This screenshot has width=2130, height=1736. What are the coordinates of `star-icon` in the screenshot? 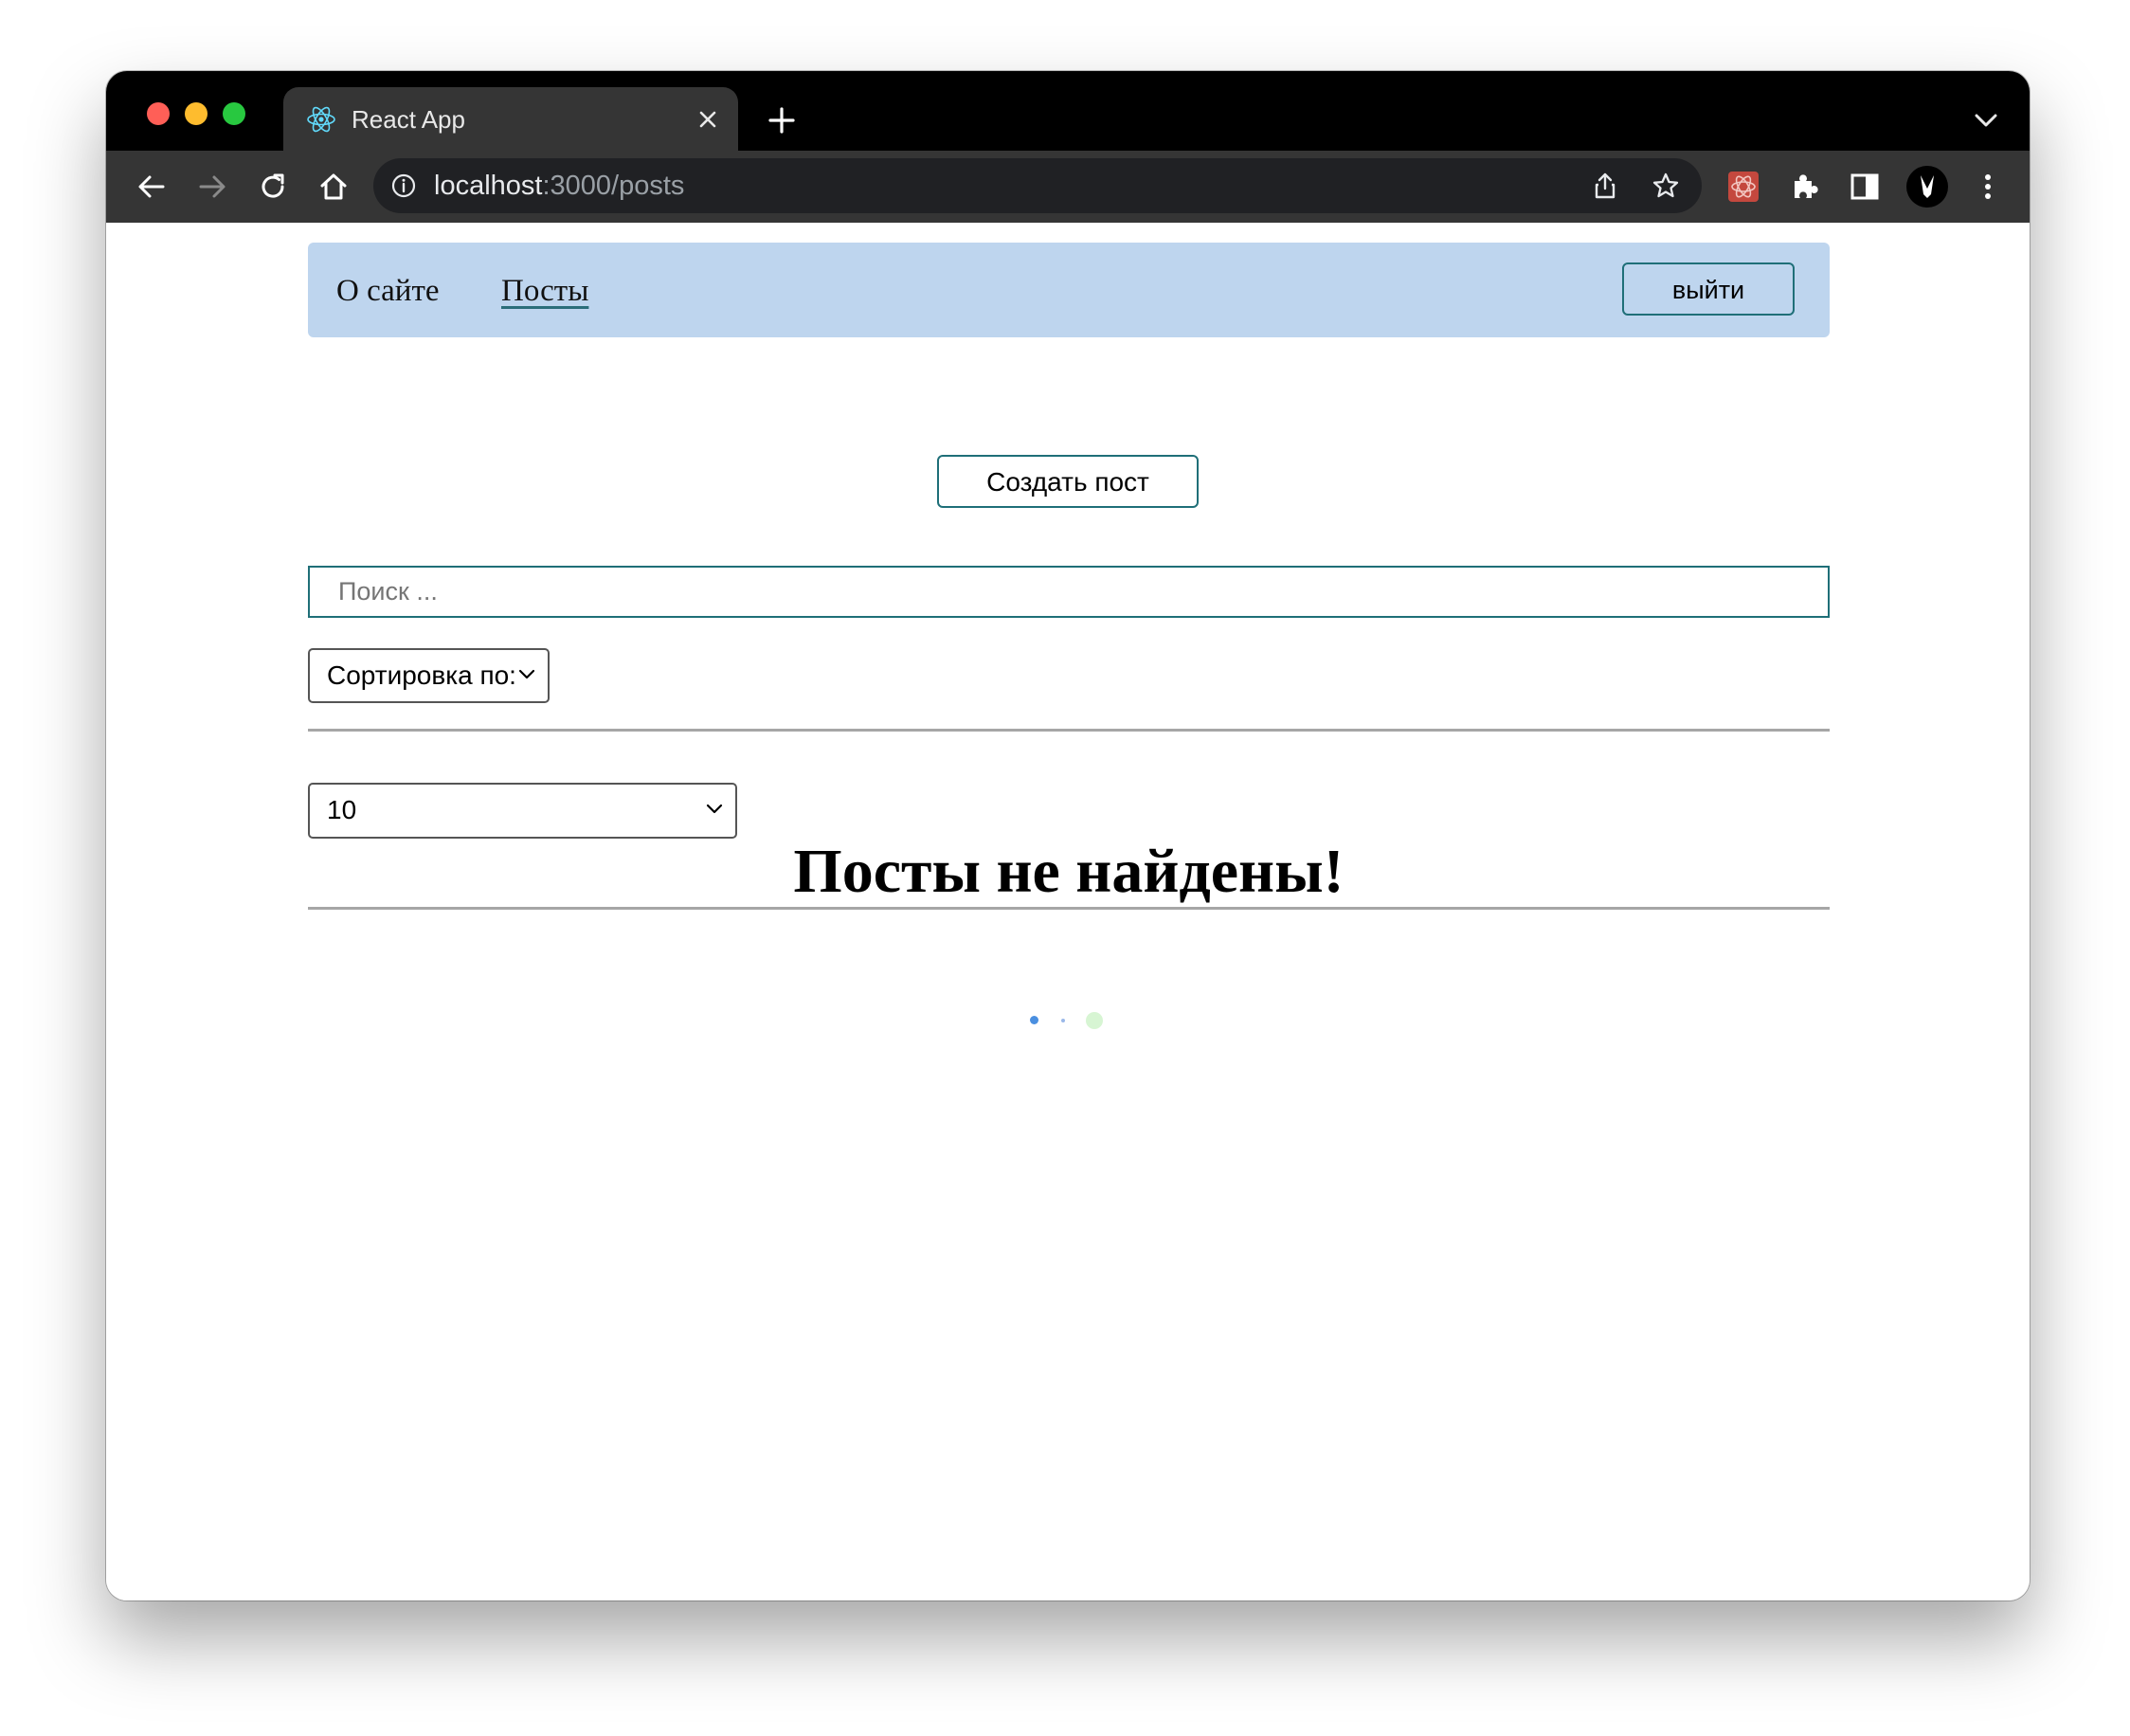 It's located at (1666, 186).